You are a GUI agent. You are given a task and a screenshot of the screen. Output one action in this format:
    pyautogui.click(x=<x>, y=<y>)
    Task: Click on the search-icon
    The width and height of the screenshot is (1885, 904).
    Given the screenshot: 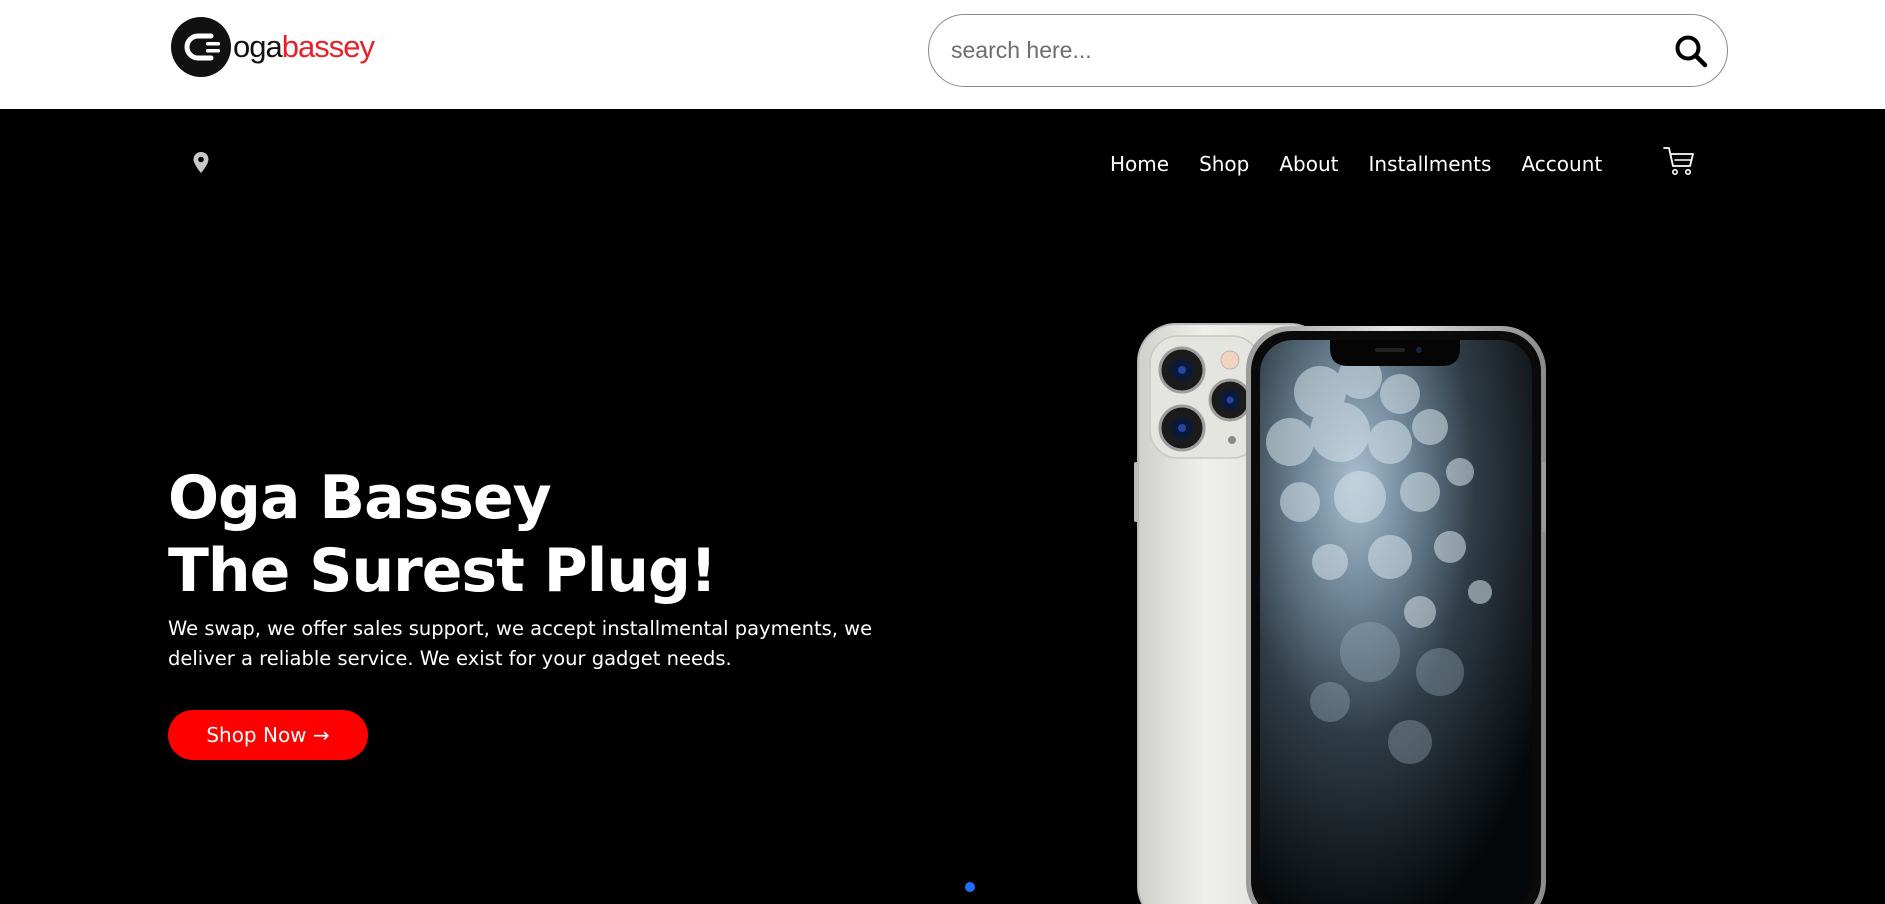 What is the action you would take?
    pyautogui.click(x=1691, y=51)
    